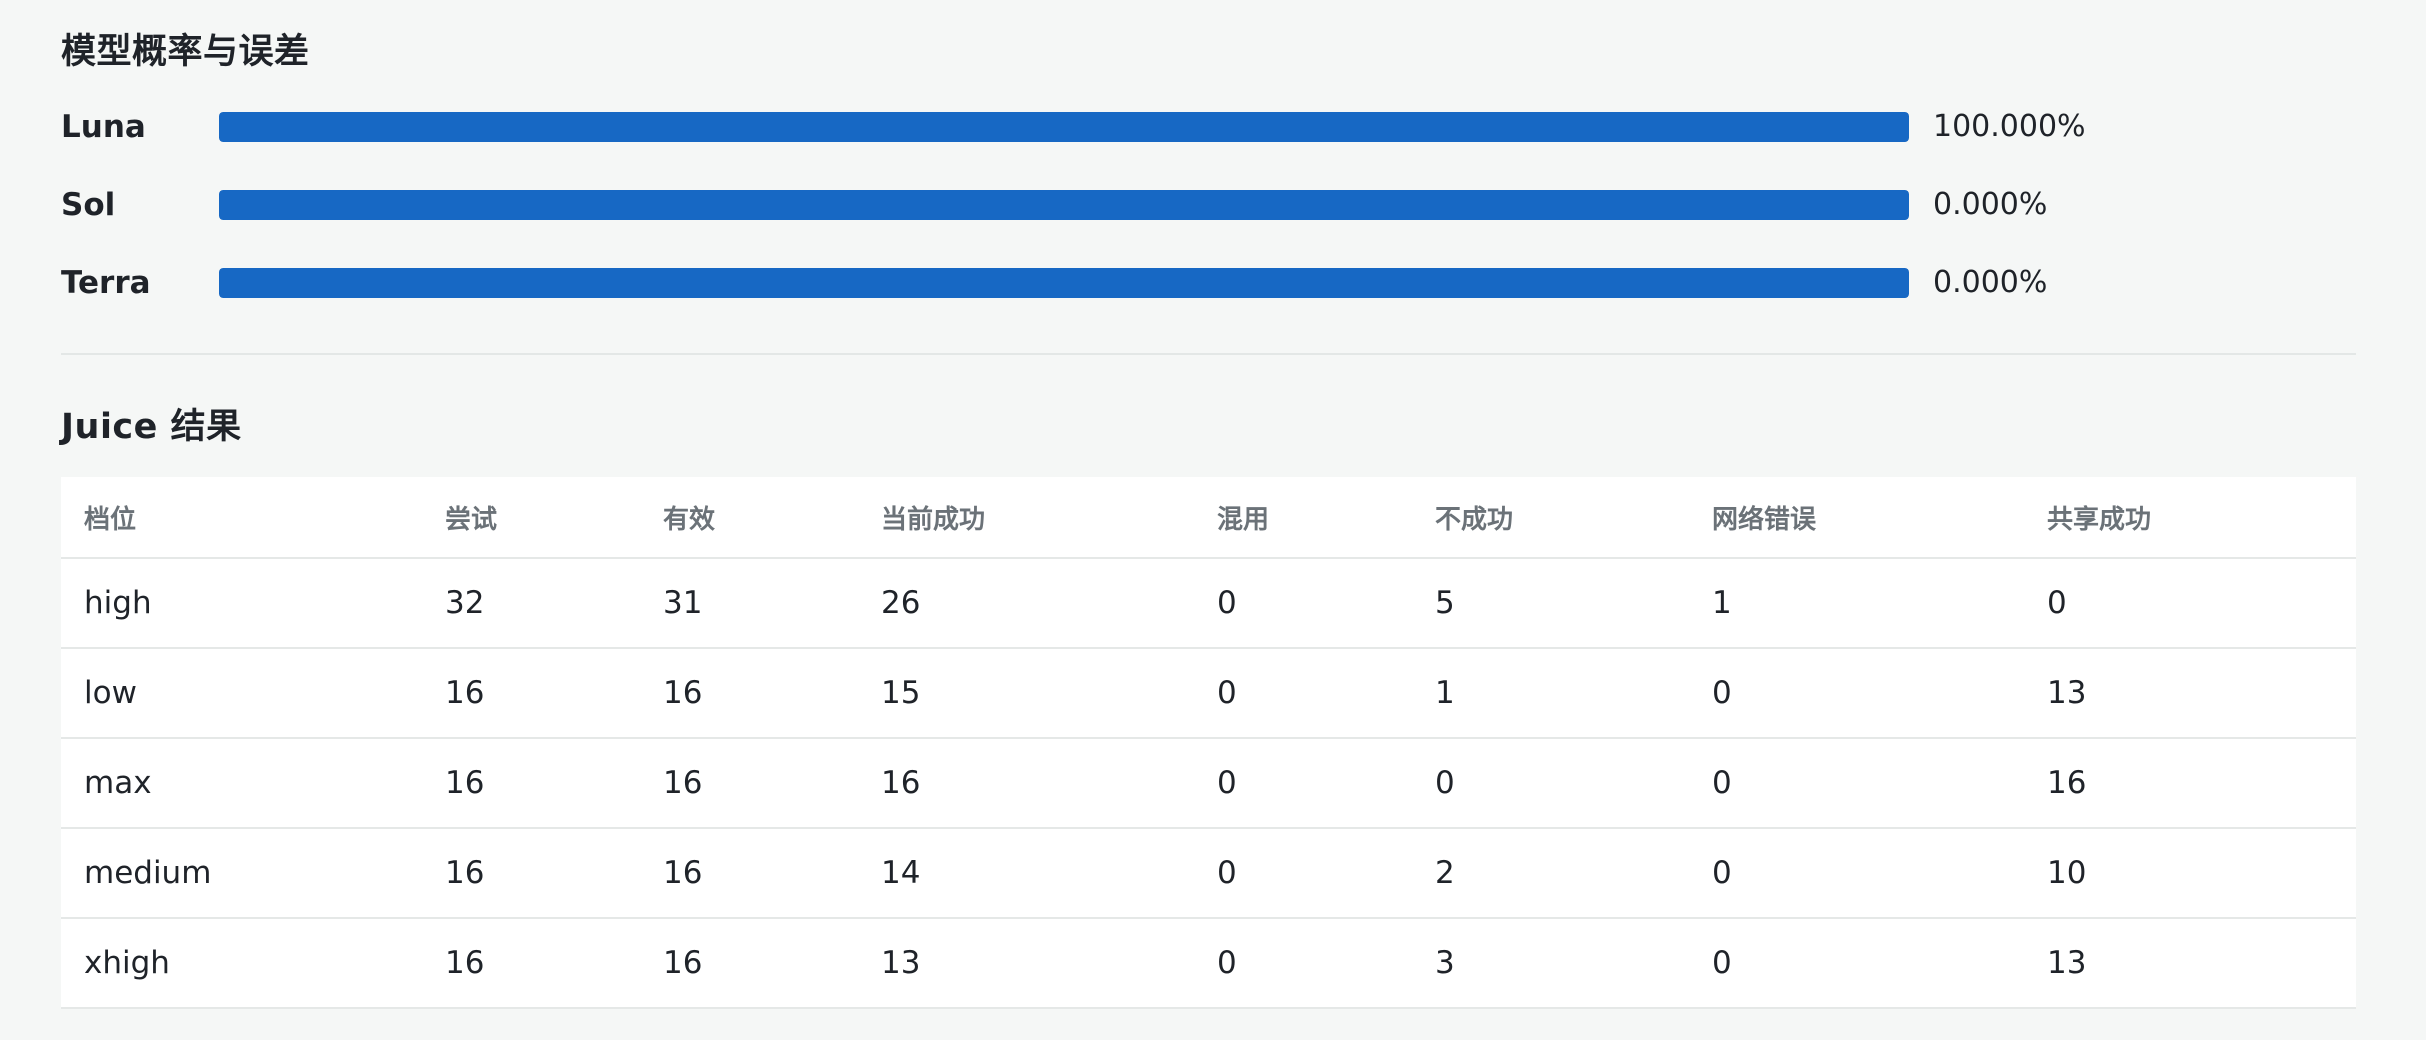 The width and height of the screenshot is (2426, 1040). Describe the element at coordinates (241, 603) in the screenshot. I see `table-cell: high` at that location.